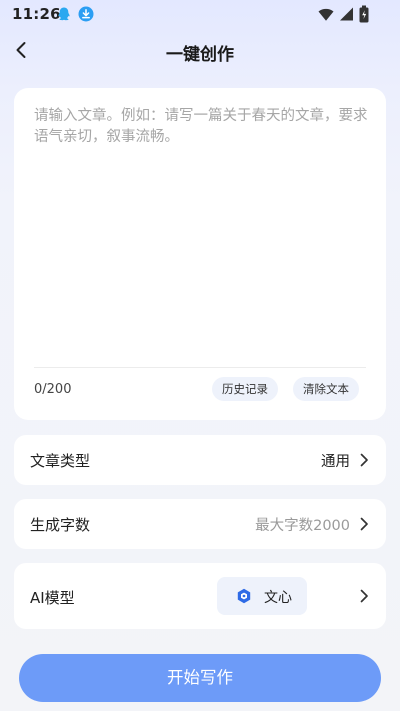  What do you see at coordinates (302, 526) in the screenshot?
I see `word-count-value: 最大字数2000` at bounding box center [302, 526].